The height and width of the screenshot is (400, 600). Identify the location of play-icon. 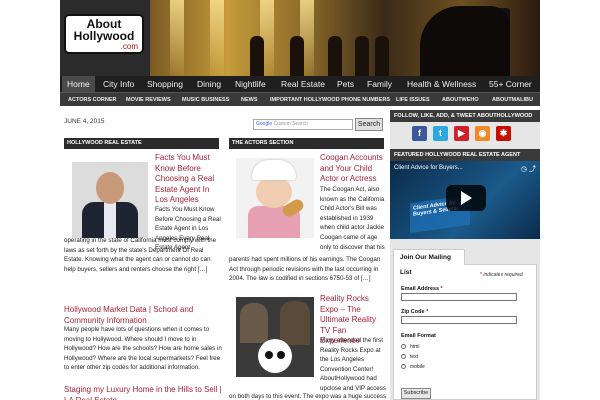
(466, 198).